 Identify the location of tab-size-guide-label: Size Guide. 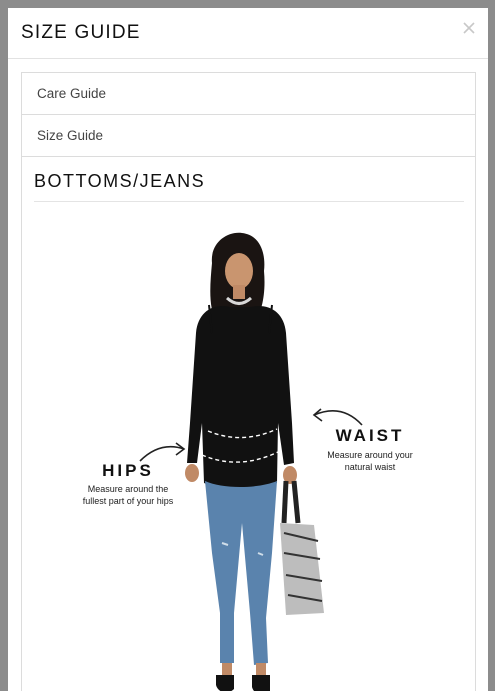
(70, 135).